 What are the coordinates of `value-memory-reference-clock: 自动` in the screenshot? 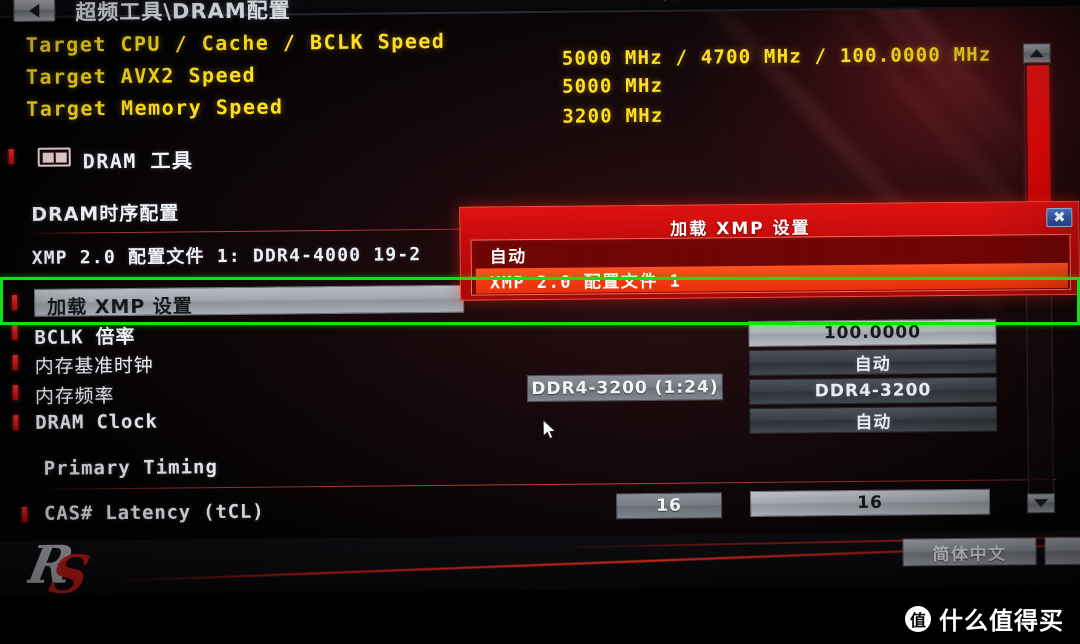 It's located at (872, 361).